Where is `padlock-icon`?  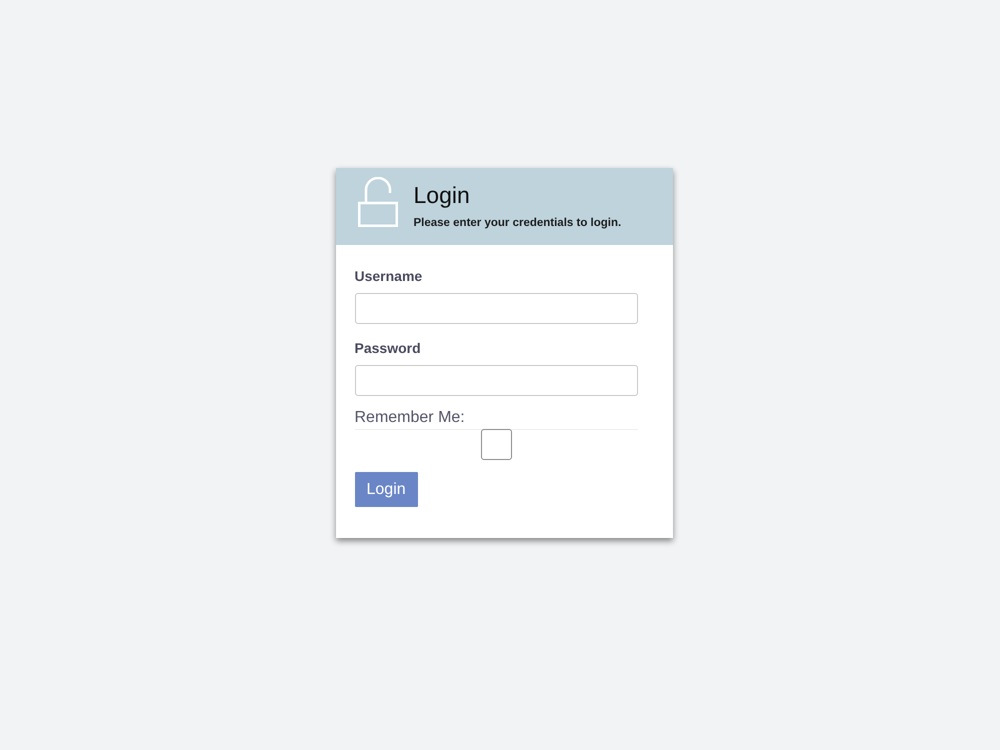
padlock-icon is located at coordinates (378, 202).